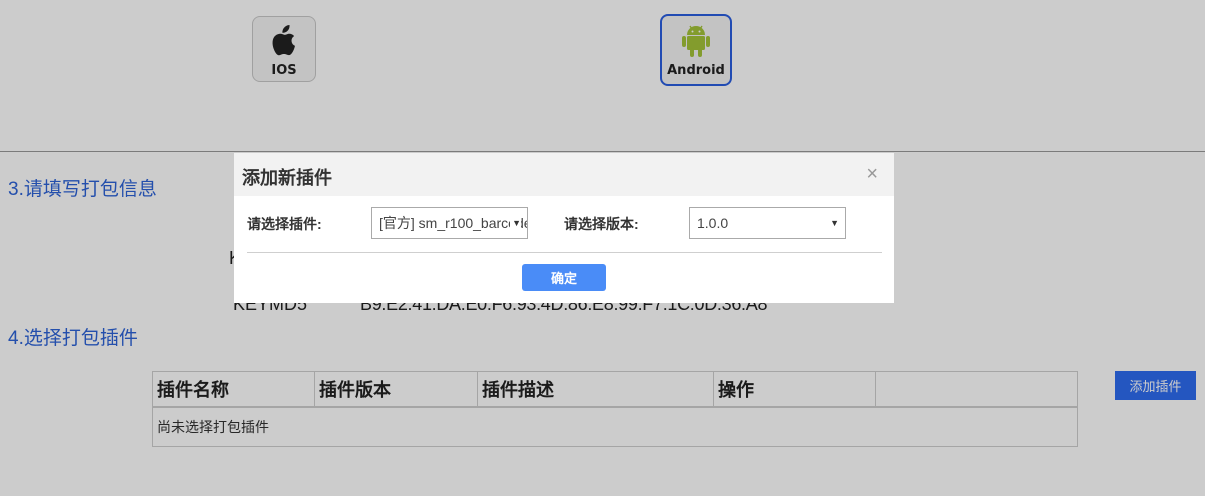 The width and height of the screenshot is (1205, 496). What do you see at coordinates (872, 174) in the screenshot?
I see `close-icon: ×` at bounding box center [872, 174].